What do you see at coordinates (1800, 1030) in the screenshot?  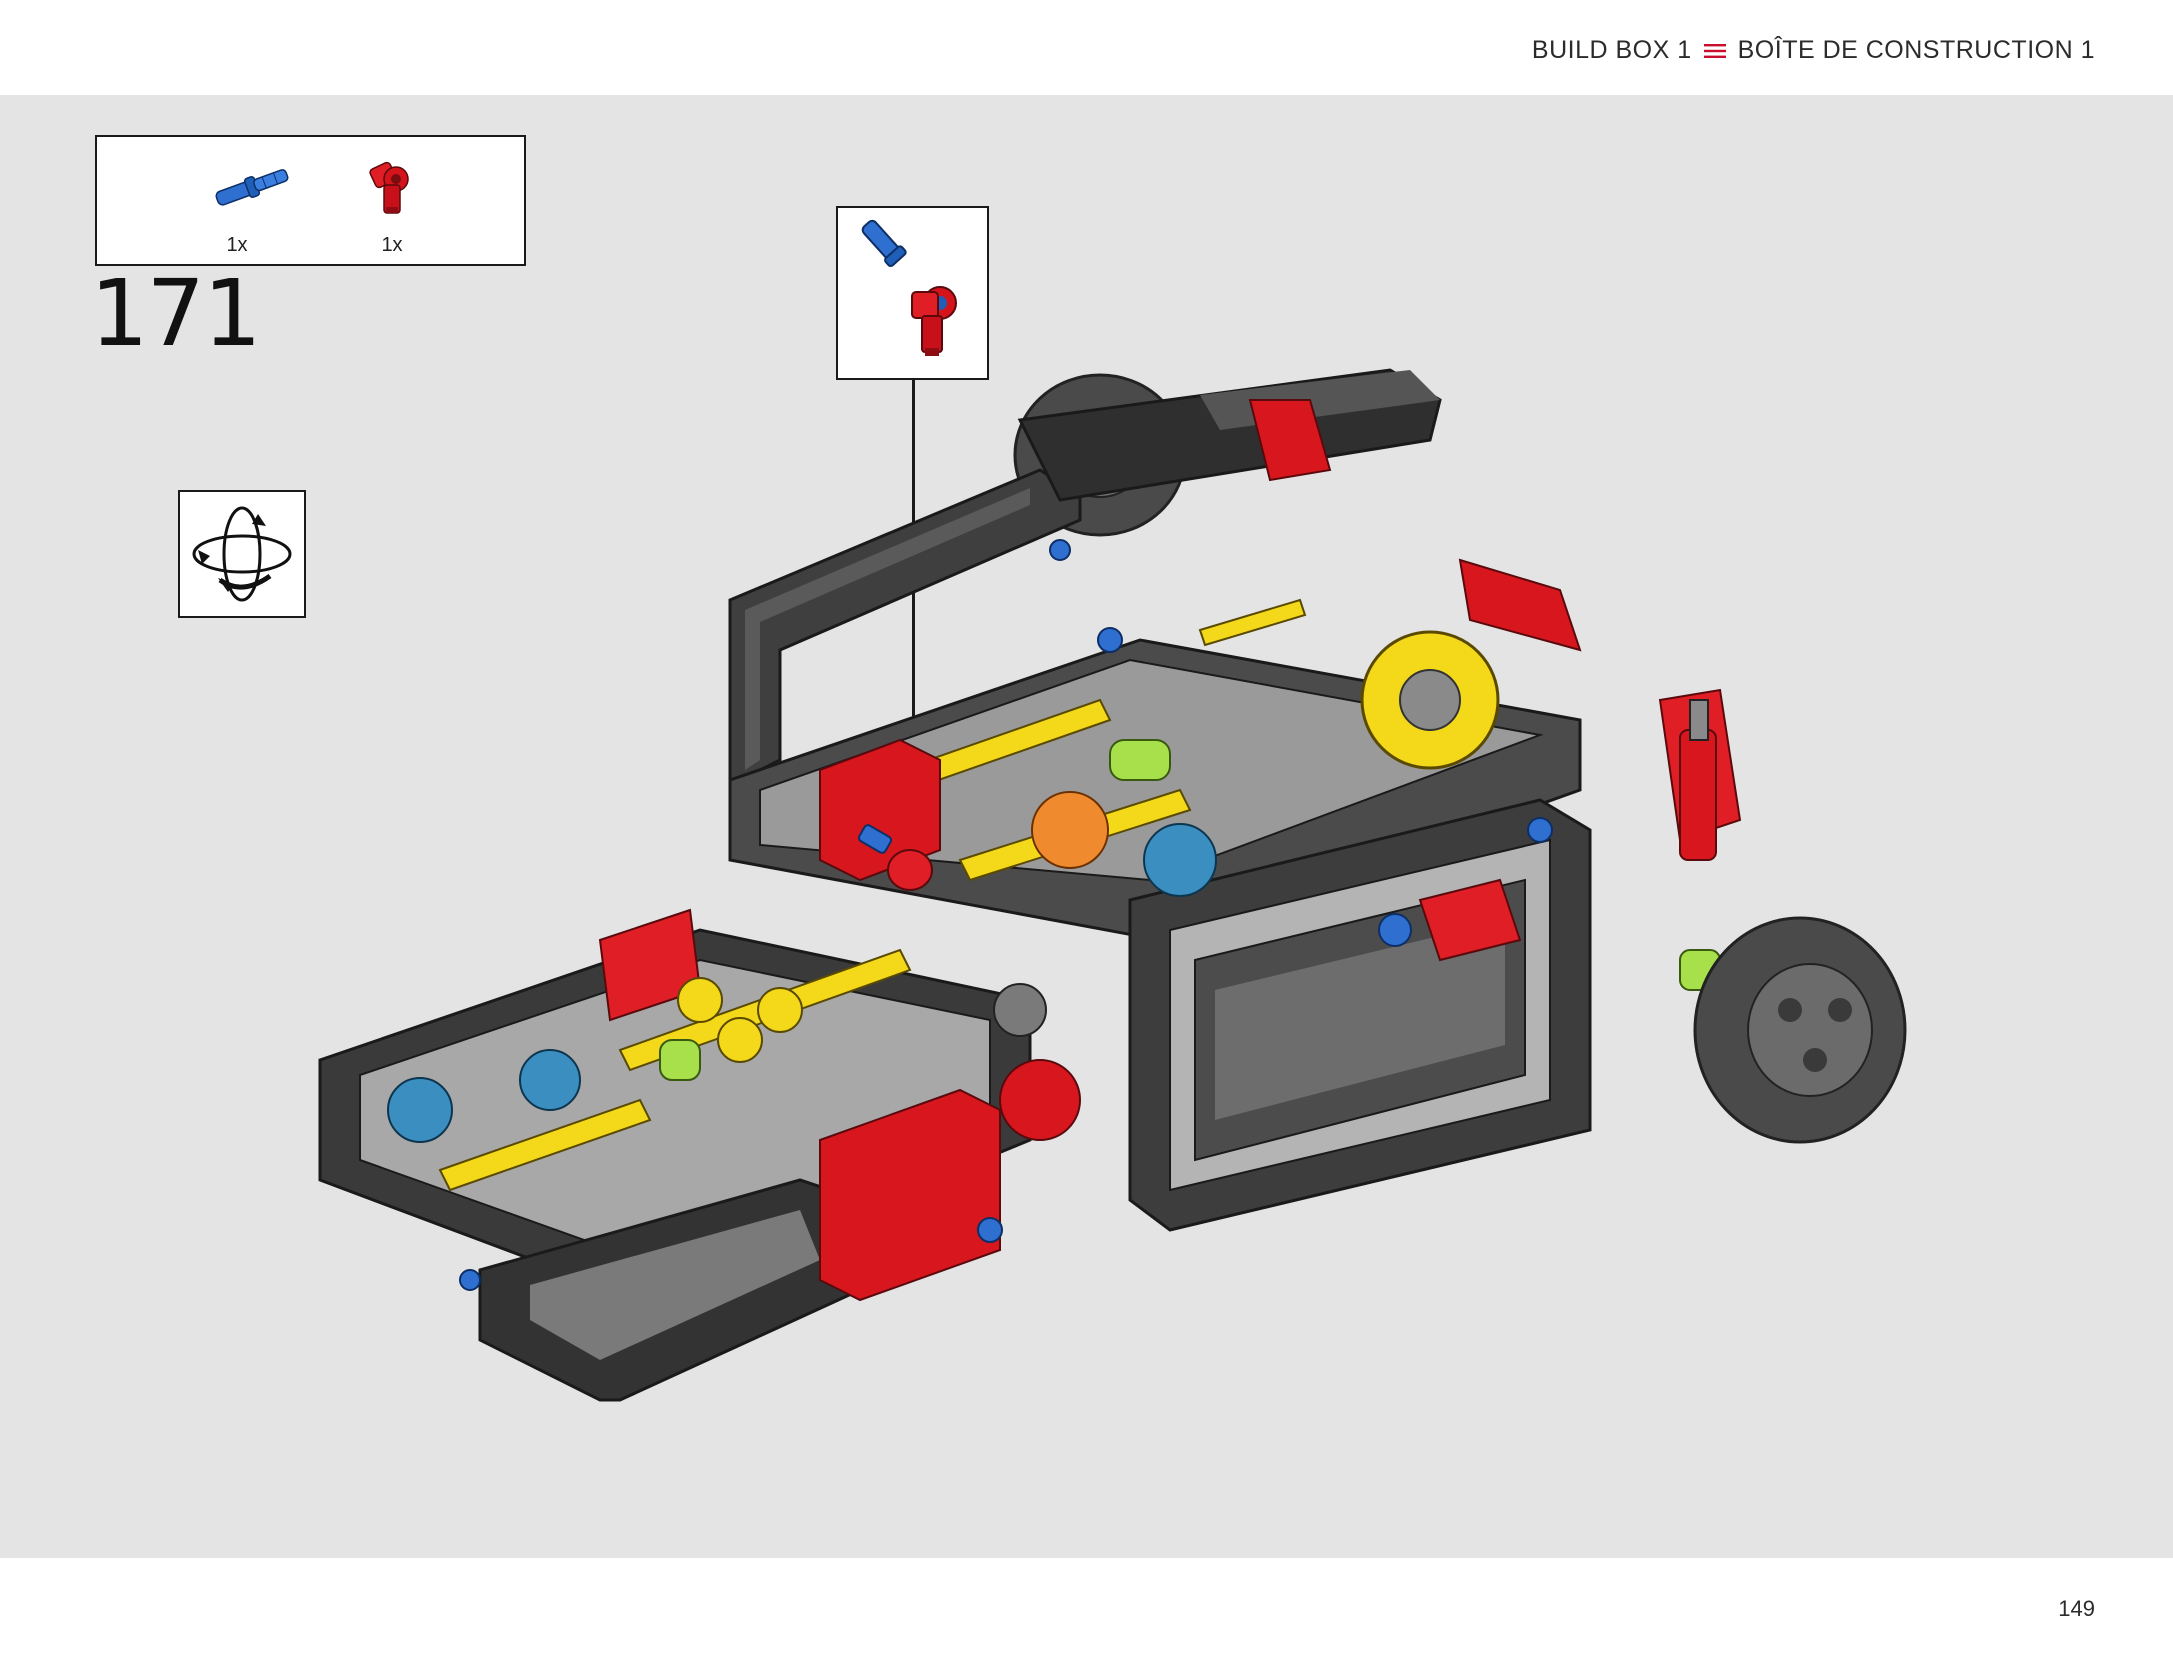 I see `wheel-front-right` at bounding box center [1800, 1030].